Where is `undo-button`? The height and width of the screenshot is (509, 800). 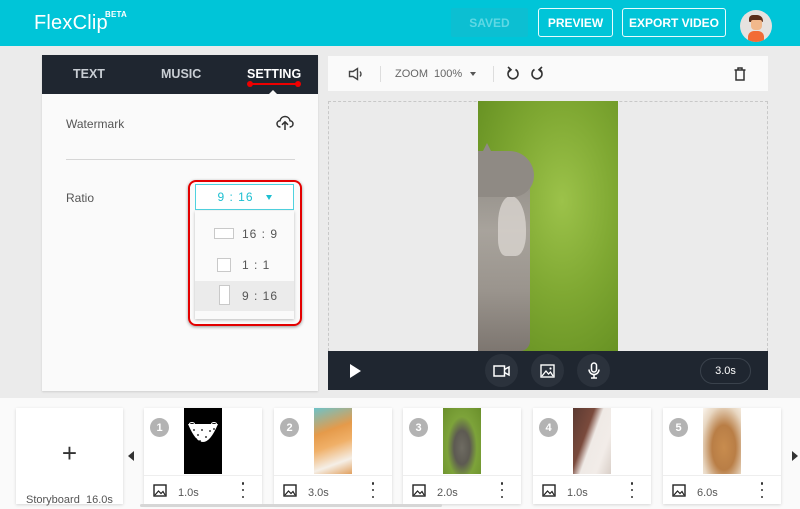 undo-button is located at coordinates (513, 73).